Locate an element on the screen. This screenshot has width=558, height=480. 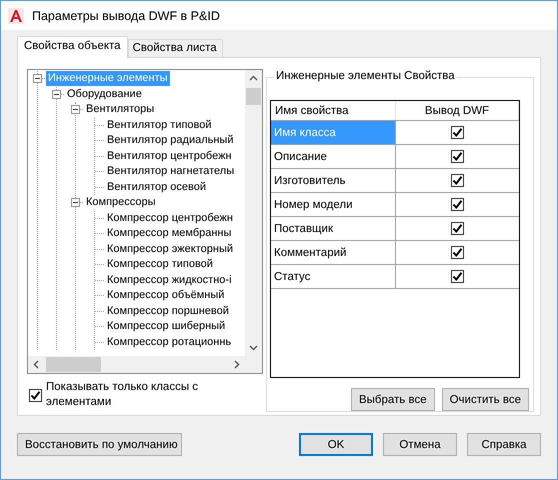
checkbox-label: Показывать только классы с элементами is located at coordinates (141, 395).